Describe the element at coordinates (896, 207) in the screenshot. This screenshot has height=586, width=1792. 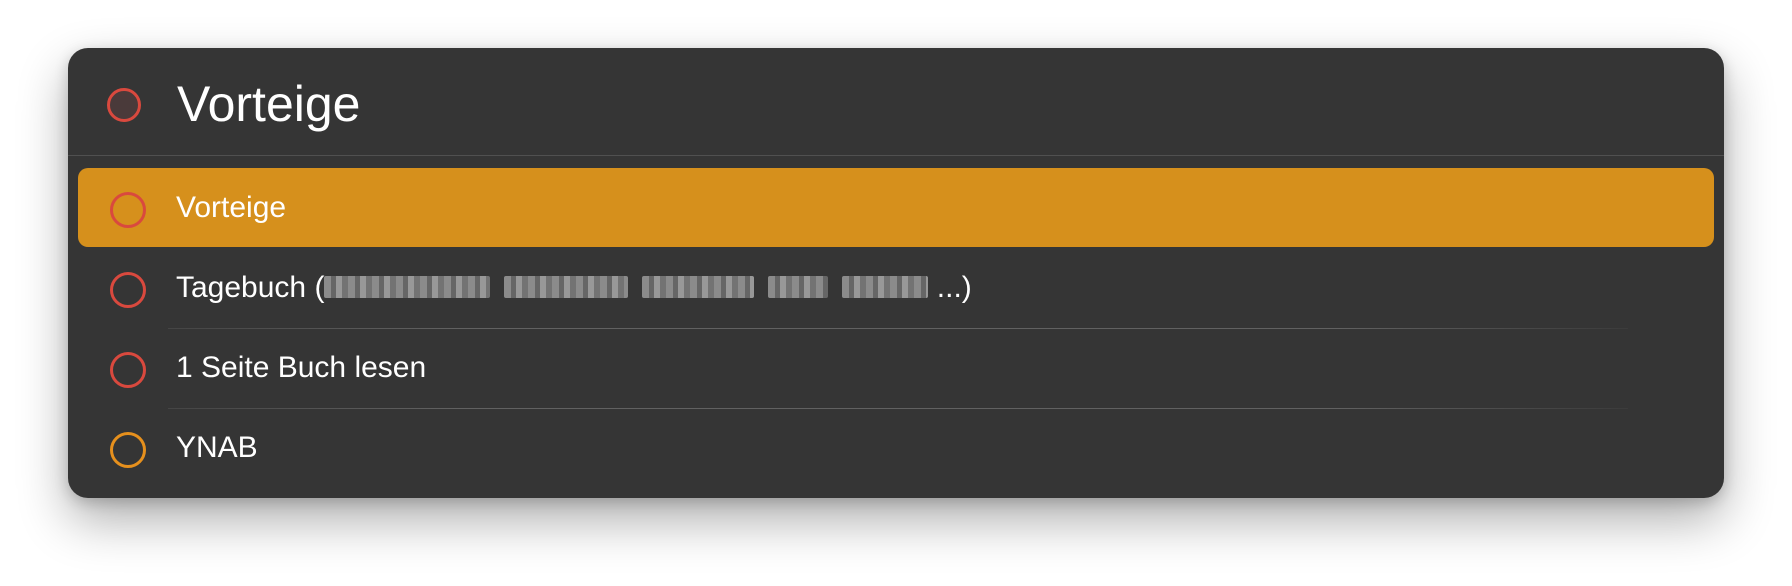
I see `result-item-selected: Vorteige` at that location.